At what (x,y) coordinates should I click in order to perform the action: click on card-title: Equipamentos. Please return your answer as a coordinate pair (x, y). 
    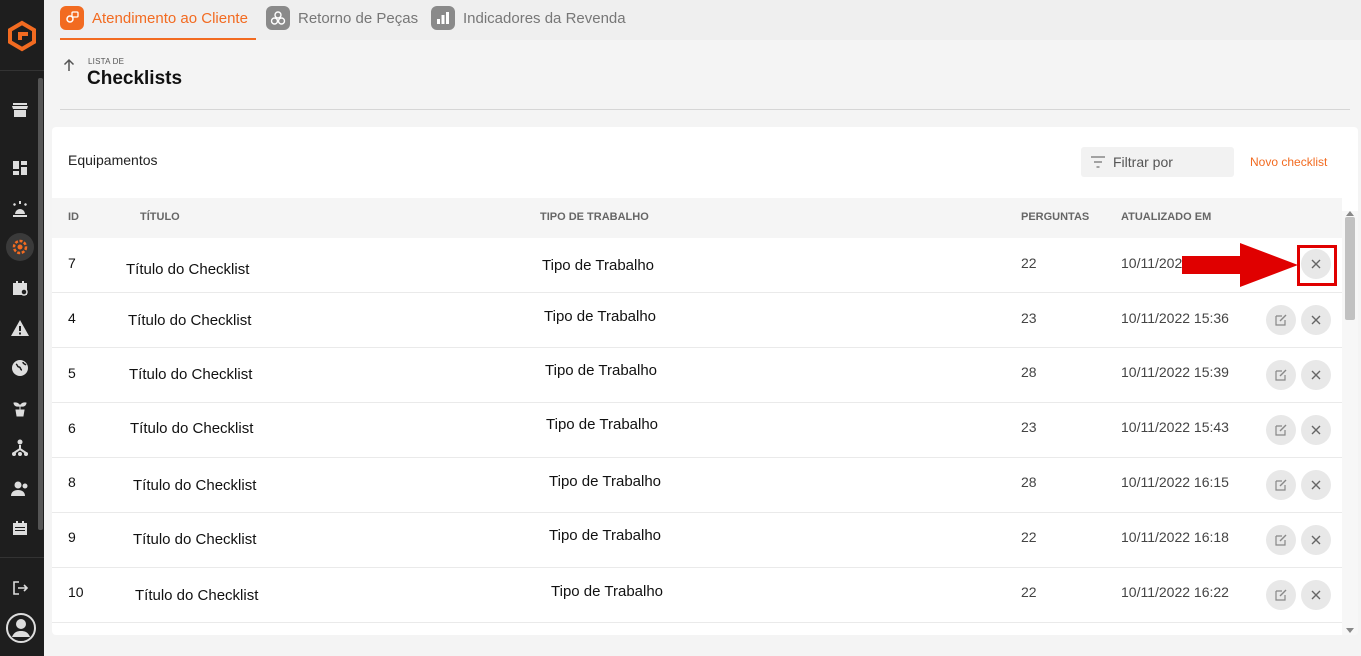
    Looking at the image, I should click on (113, 160).